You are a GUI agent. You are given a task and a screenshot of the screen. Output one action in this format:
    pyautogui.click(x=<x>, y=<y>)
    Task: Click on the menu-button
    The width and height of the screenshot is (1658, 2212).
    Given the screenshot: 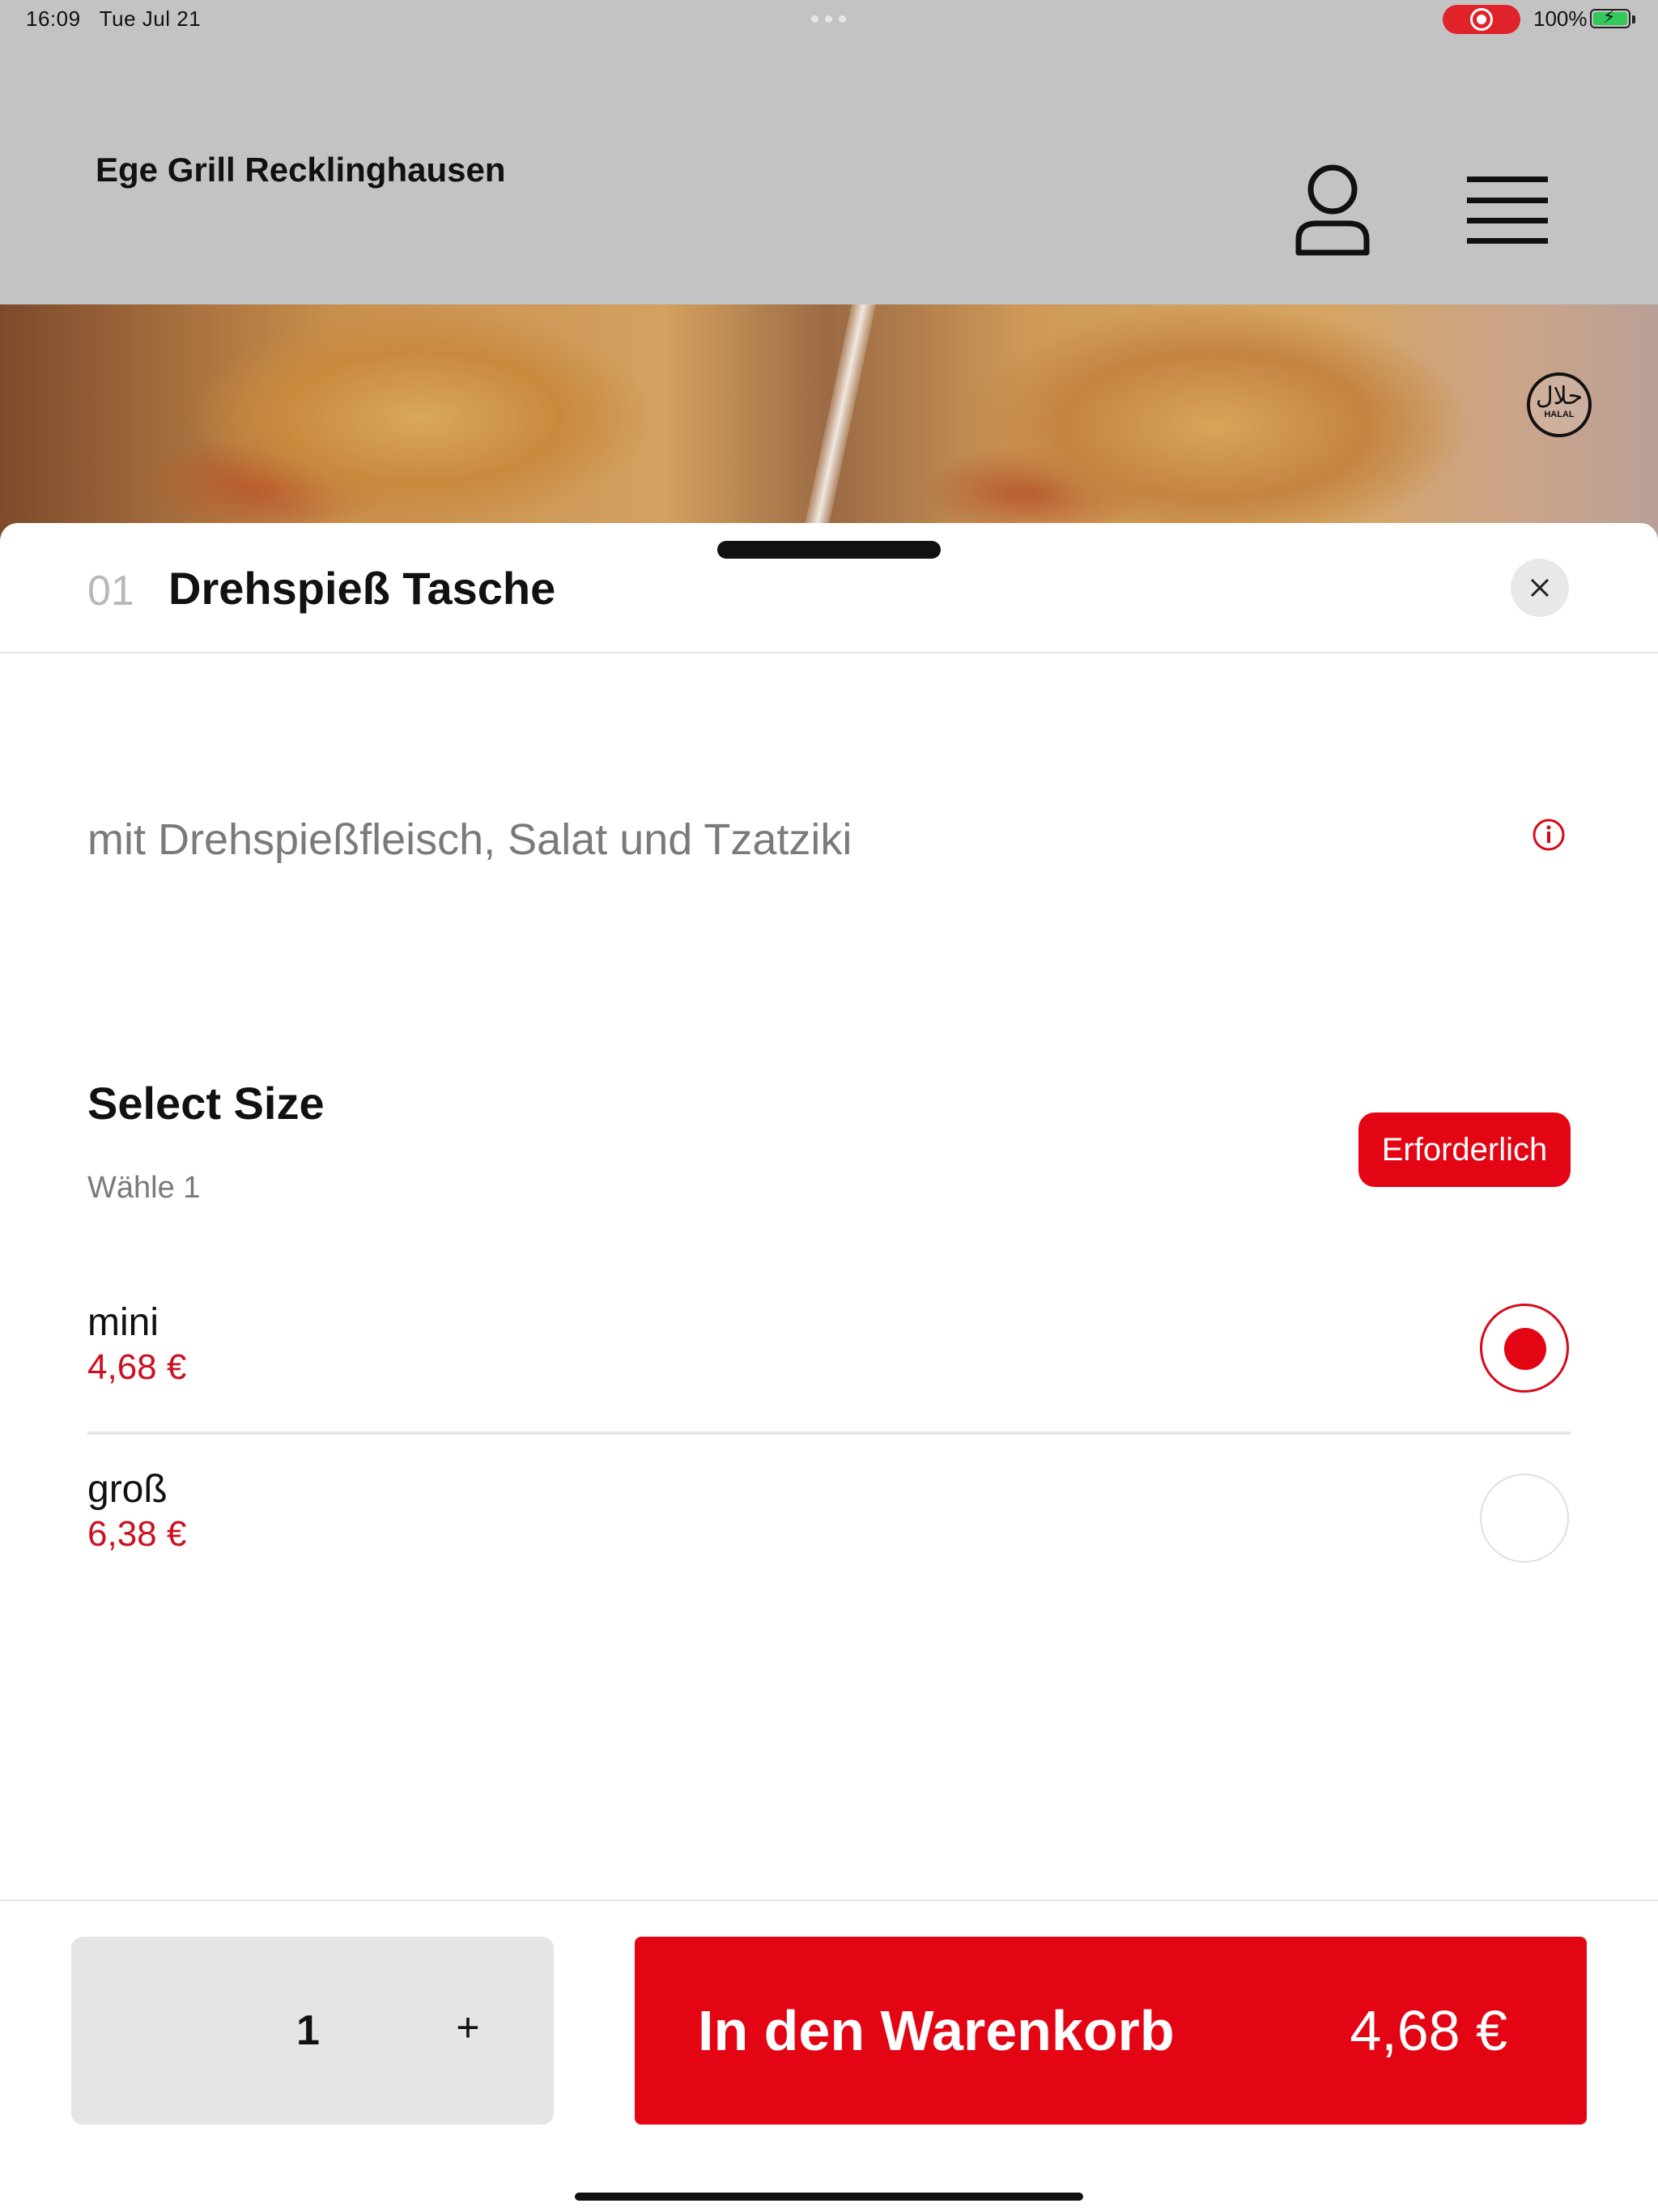 What is the action you would take?
    pyautogui.click(x=1507, y=209)
    